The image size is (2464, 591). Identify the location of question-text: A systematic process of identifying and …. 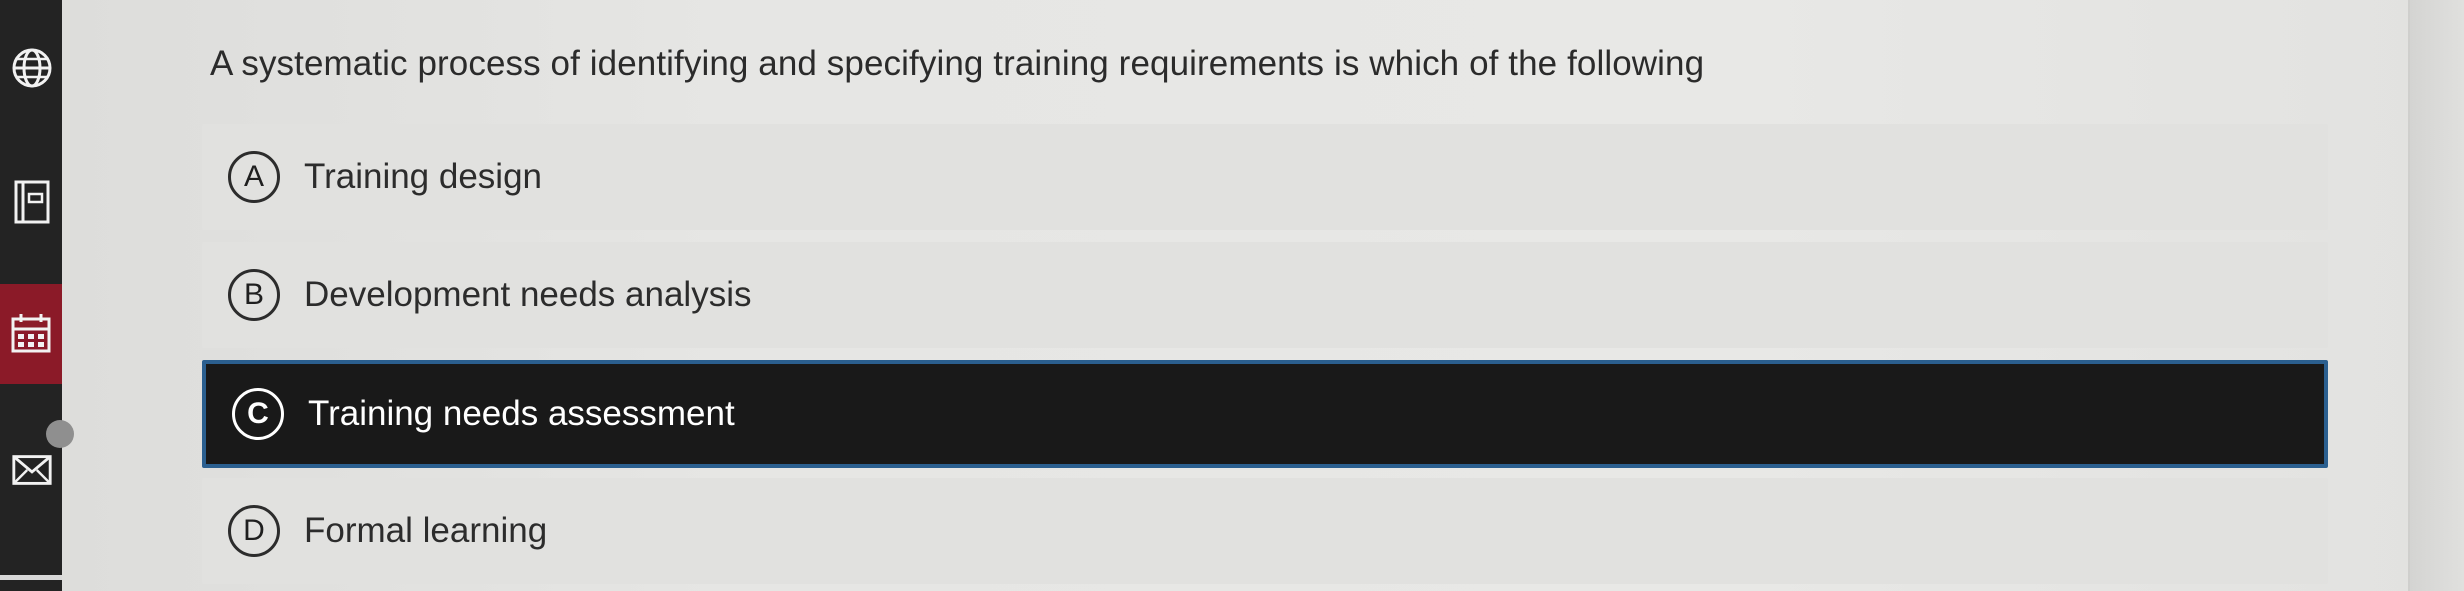
(957, 63).